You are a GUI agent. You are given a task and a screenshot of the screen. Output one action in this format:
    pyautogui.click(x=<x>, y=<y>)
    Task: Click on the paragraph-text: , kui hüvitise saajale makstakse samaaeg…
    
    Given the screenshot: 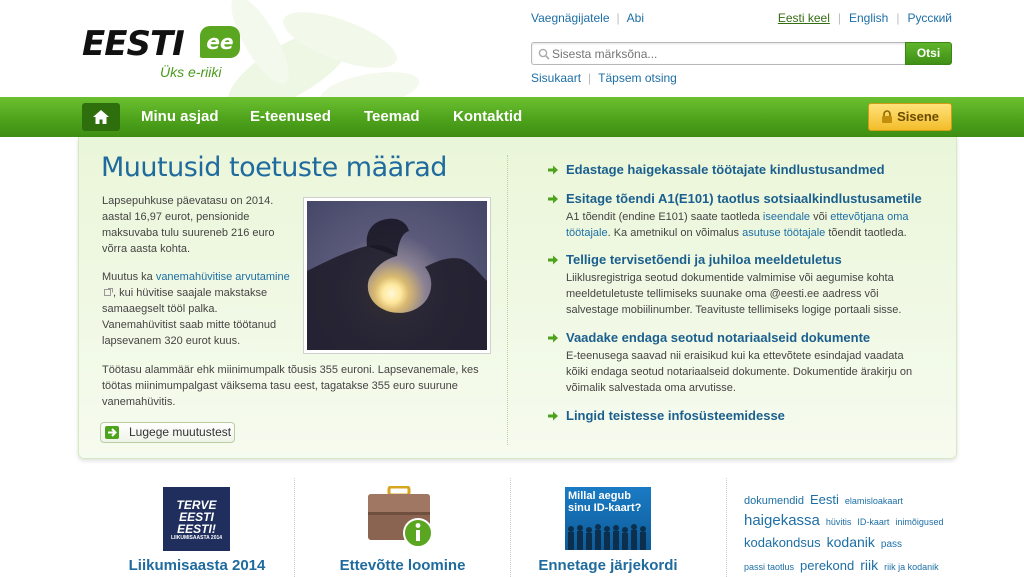 What is the action you would take?
    pyautogui.click(x=189, y=317)
    